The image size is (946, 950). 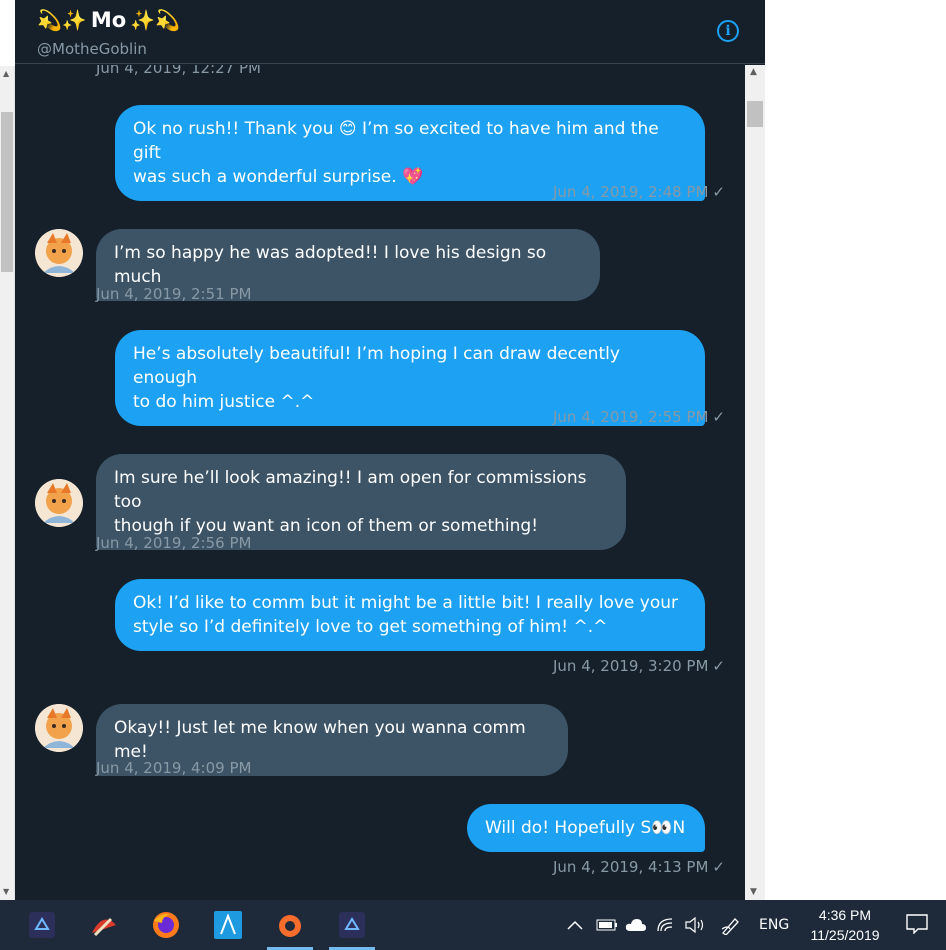 What do you see at coordinates (845, 925) in the screenshot?
I see `taskbar-clock: 4:36 PM 11/25/2019` at bounding box center [845, 925].